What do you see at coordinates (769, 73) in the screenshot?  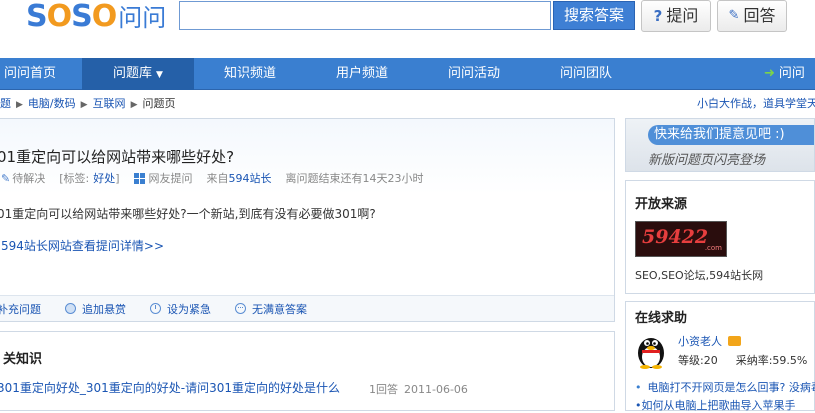 I see `arrow-right-icon: ➜` at bounding box center [769, 73].